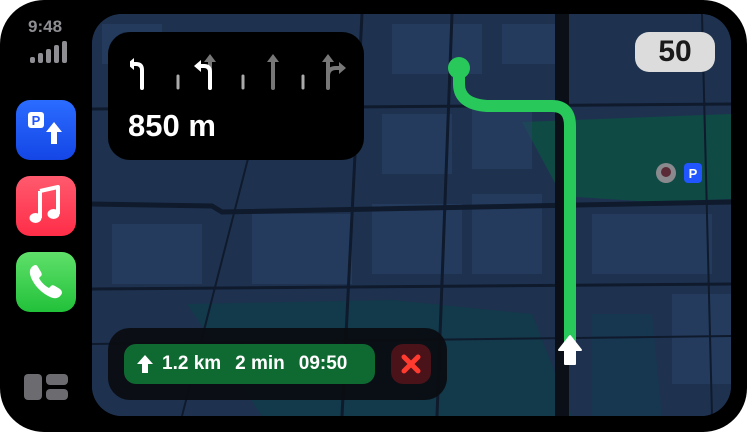  Describe the element at coordinates (260, 363) in the screenshot. I see `trip-duration: 2 min` at that location.